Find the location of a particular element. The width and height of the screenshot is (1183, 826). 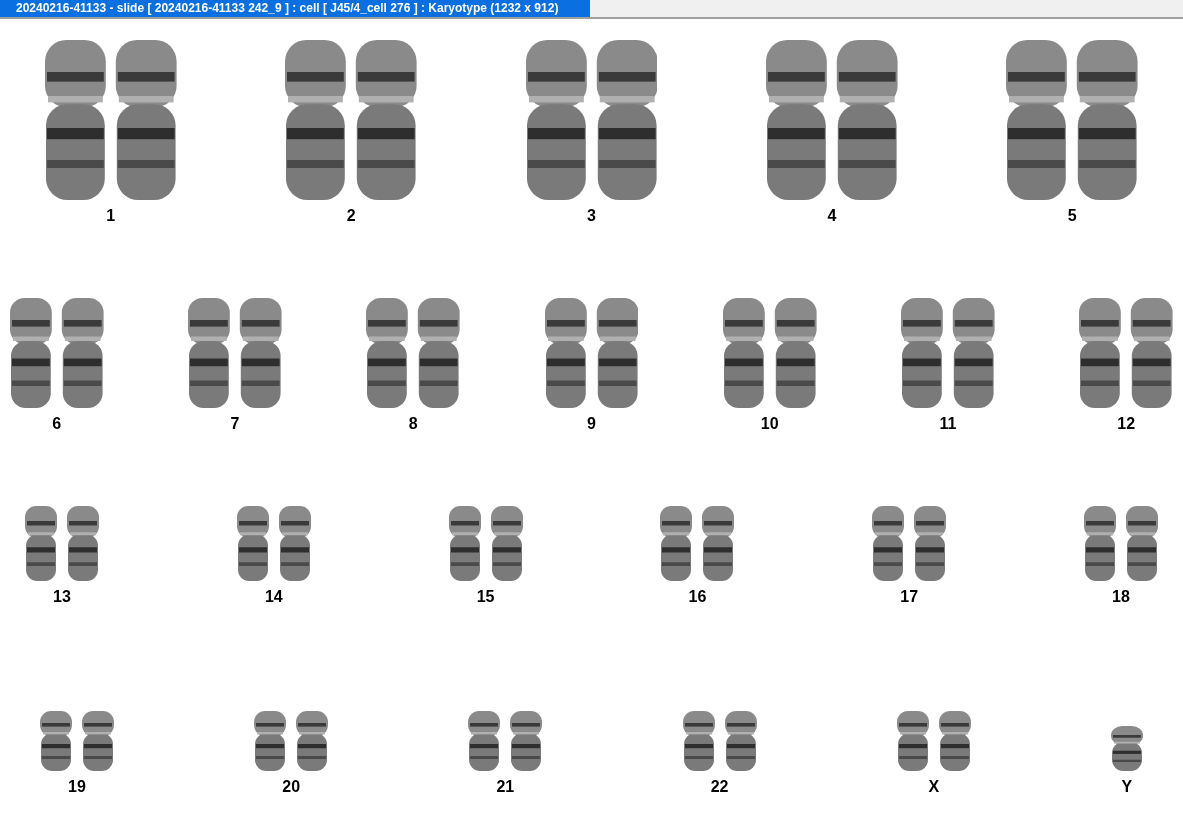

chromosome-label: 4 is located at coordinates (832, 216).